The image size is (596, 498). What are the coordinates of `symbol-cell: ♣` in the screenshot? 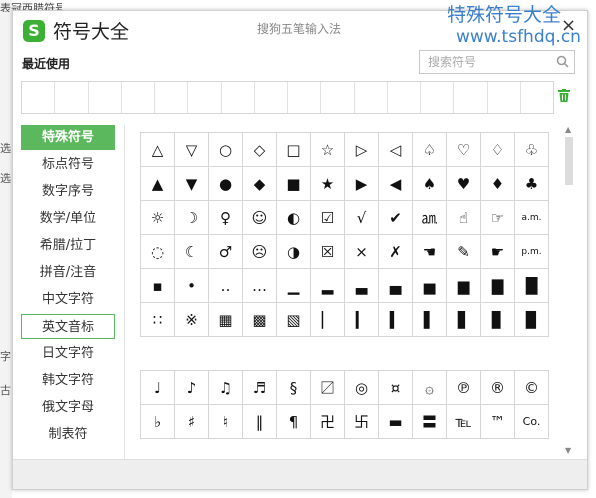 It's located at (532, 184).